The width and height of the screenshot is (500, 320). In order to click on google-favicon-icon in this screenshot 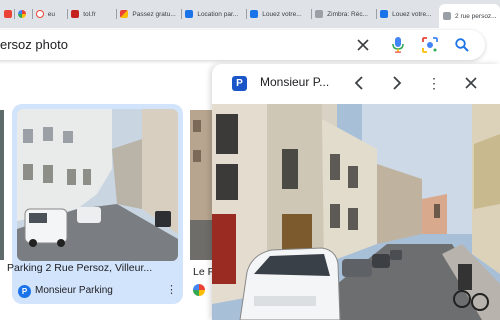, I will do `click(21, 14)`.